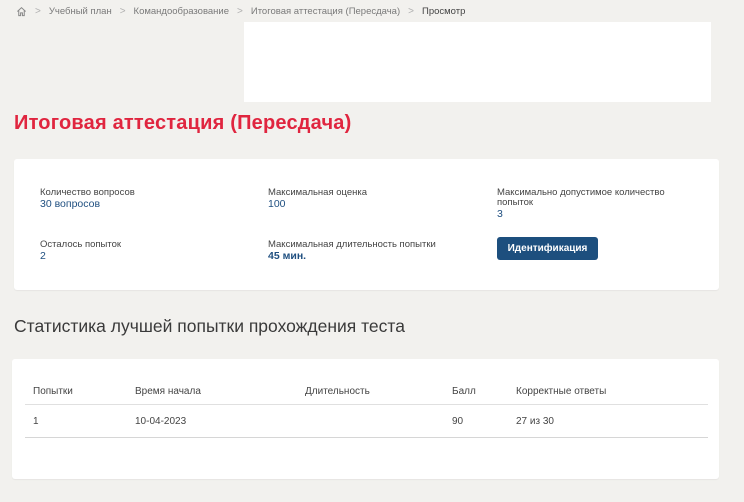  What do you see at coordinates (183, 123) in the screenshot?
I see `page-title: Итоговая аттестация (Пересдача)` at bounding box center [183, 123].